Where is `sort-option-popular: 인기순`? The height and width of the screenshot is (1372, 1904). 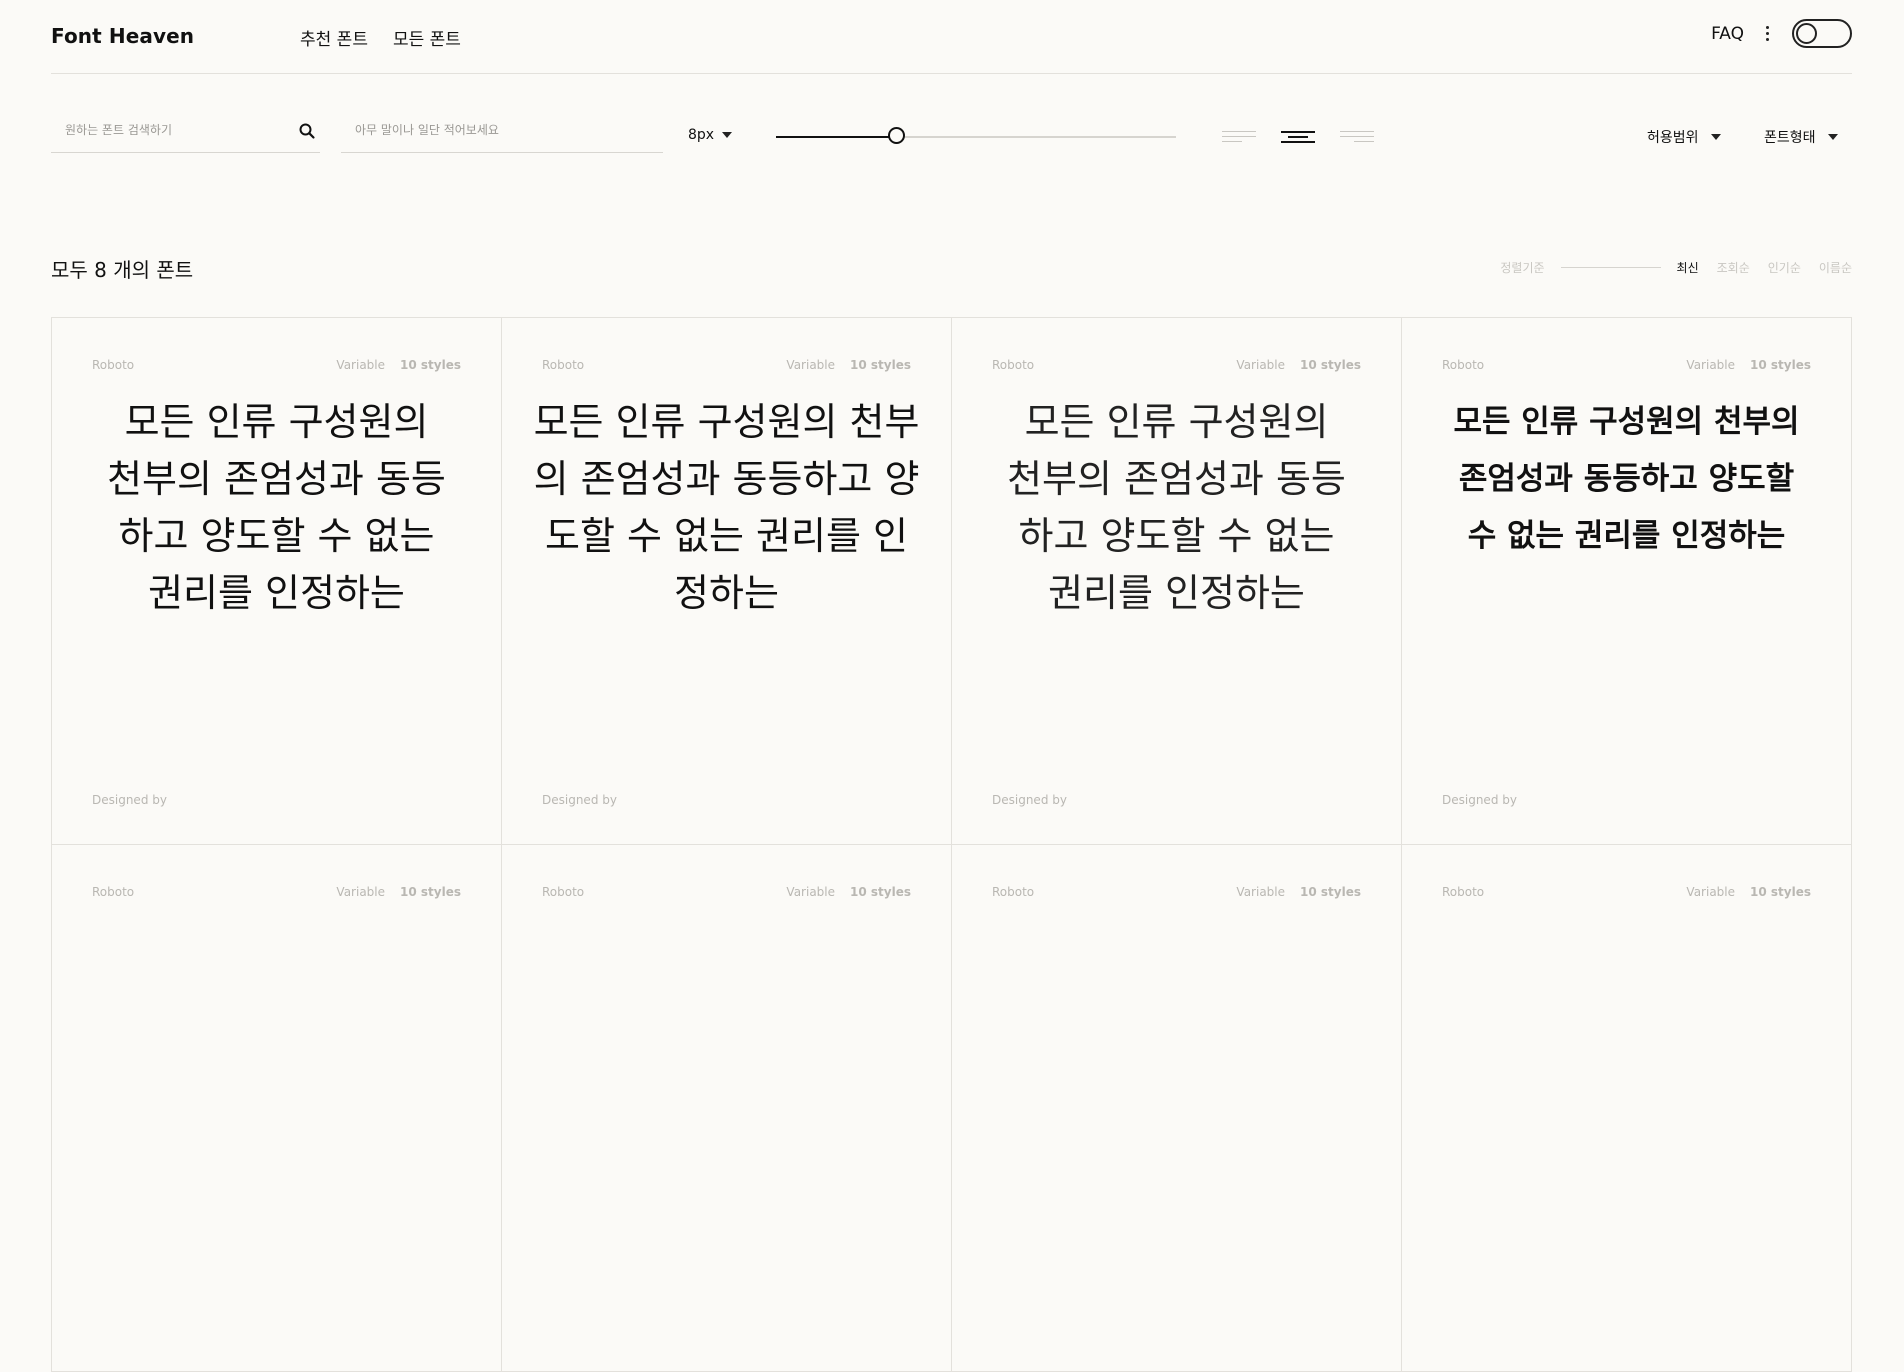 sort-option-popular: 인기순 is located at coordinates (1784, 267).